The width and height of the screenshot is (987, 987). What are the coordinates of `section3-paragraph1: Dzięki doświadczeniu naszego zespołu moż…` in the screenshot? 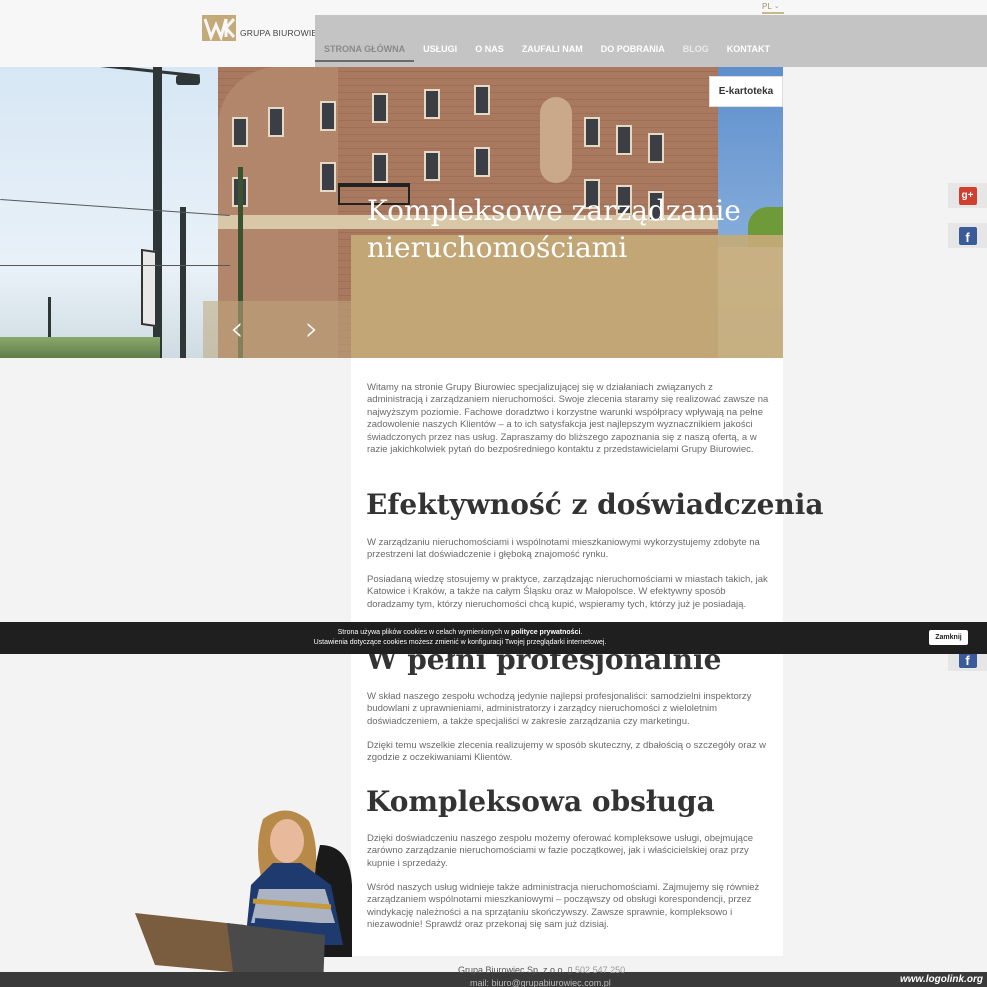 It's located at (560, 851).